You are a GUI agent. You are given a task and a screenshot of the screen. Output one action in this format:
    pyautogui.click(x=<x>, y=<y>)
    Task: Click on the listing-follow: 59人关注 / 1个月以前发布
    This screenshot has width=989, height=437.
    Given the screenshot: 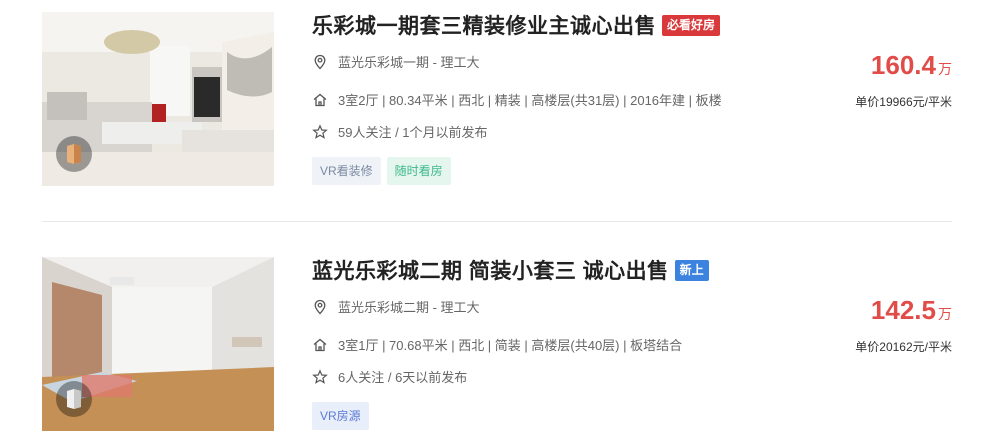 What is the action you would take?
    pyautogui.click(x=400, y=131)
    